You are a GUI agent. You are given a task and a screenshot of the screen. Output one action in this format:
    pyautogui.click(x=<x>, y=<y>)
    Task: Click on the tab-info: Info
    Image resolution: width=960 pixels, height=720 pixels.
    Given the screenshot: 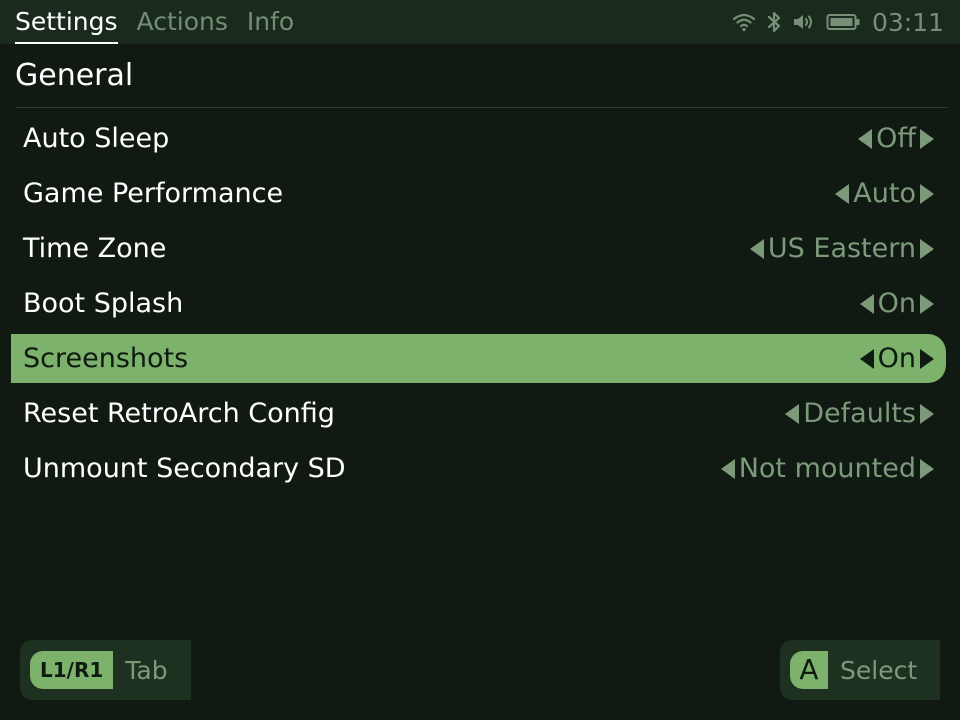 What is the action you would take?
    pyautogui.click(x=270, y=22)
    